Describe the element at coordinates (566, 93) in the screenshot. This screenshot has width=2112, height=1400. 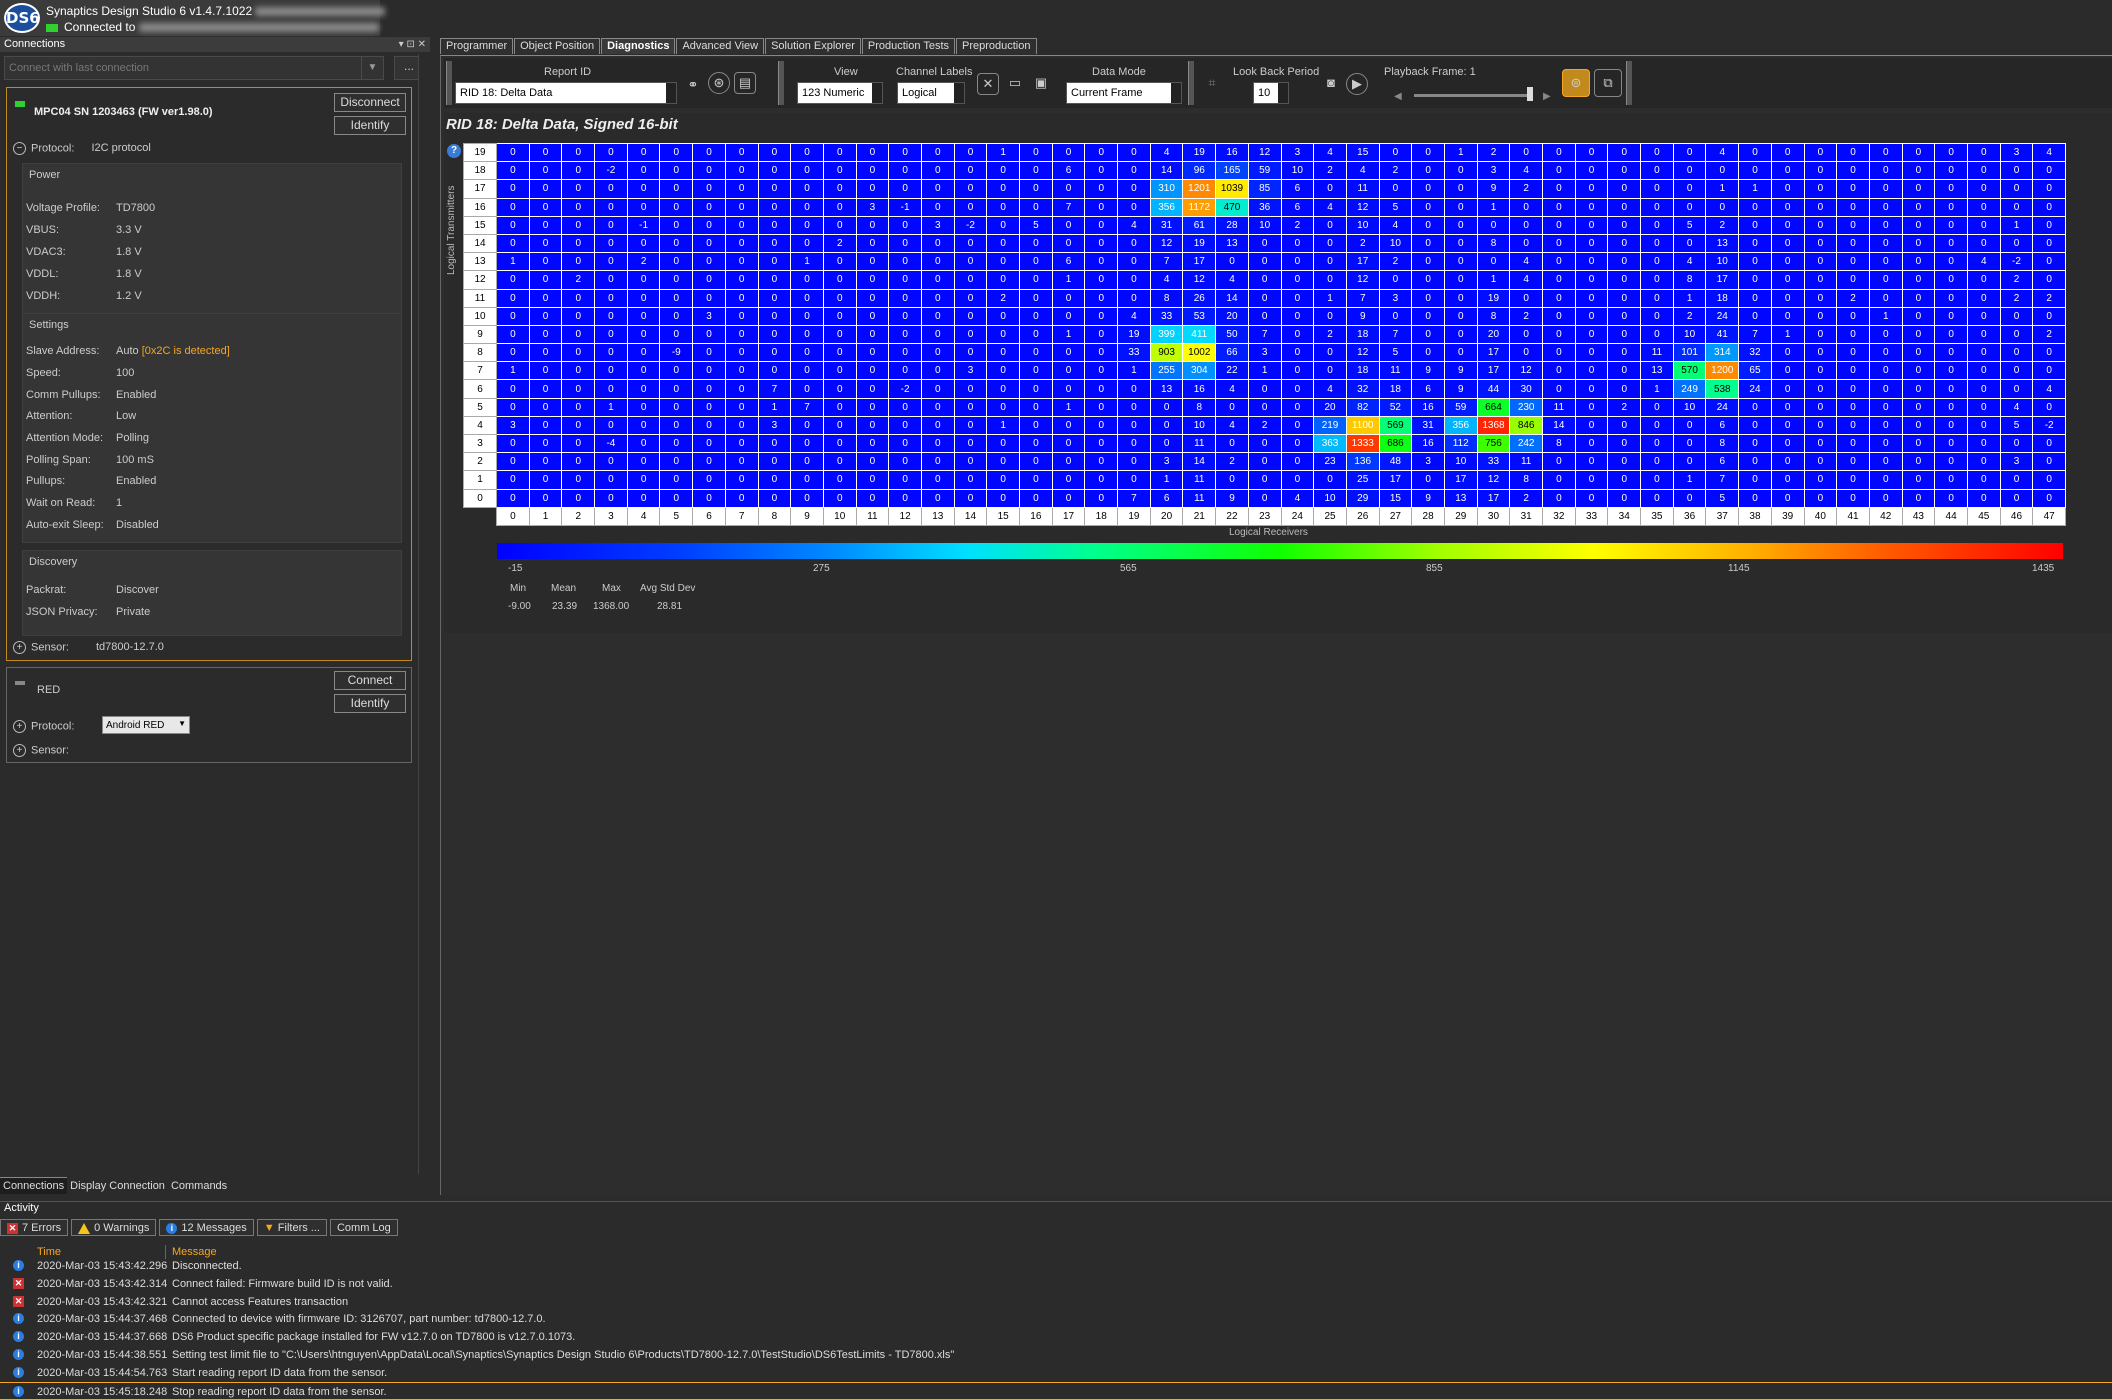
I see `report-id-select: RID 18: Delta Data` at that location.